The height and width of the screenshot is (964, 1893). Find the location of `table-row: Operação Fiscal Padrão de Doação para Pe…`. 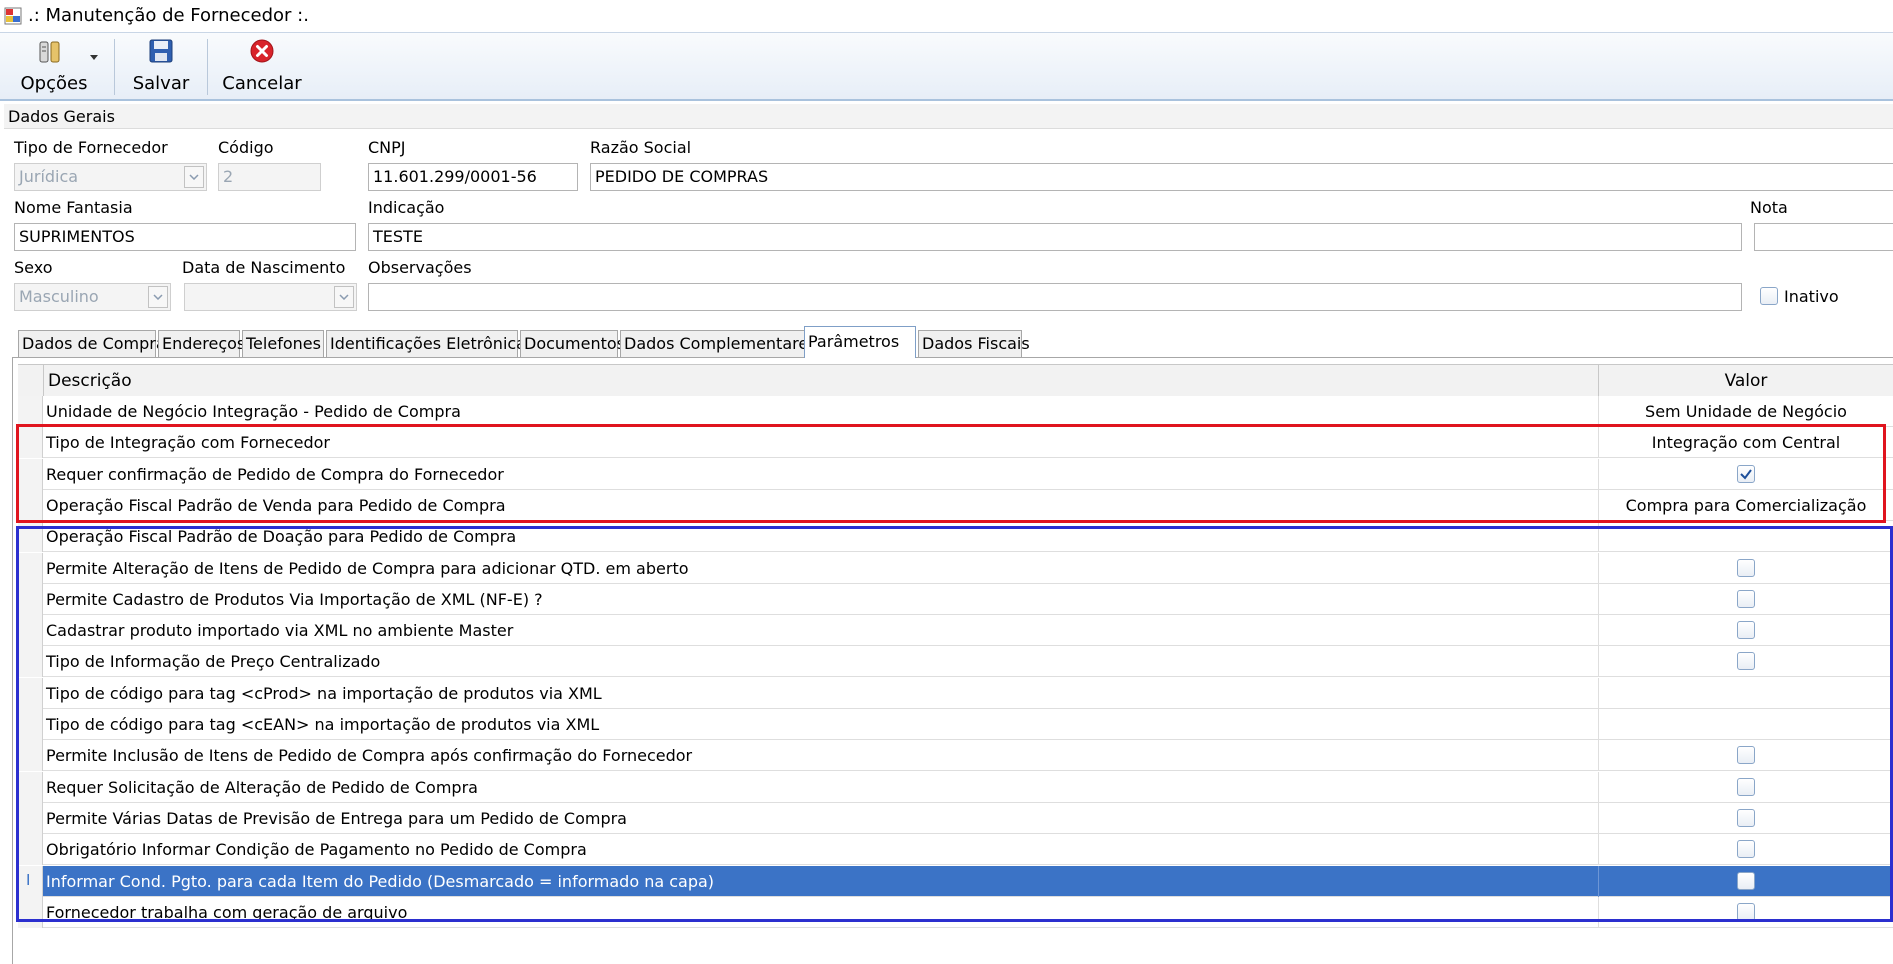

table-row: Operação Fiscal Padrão de Doação para Pe… is located at coordinates (955, 536).